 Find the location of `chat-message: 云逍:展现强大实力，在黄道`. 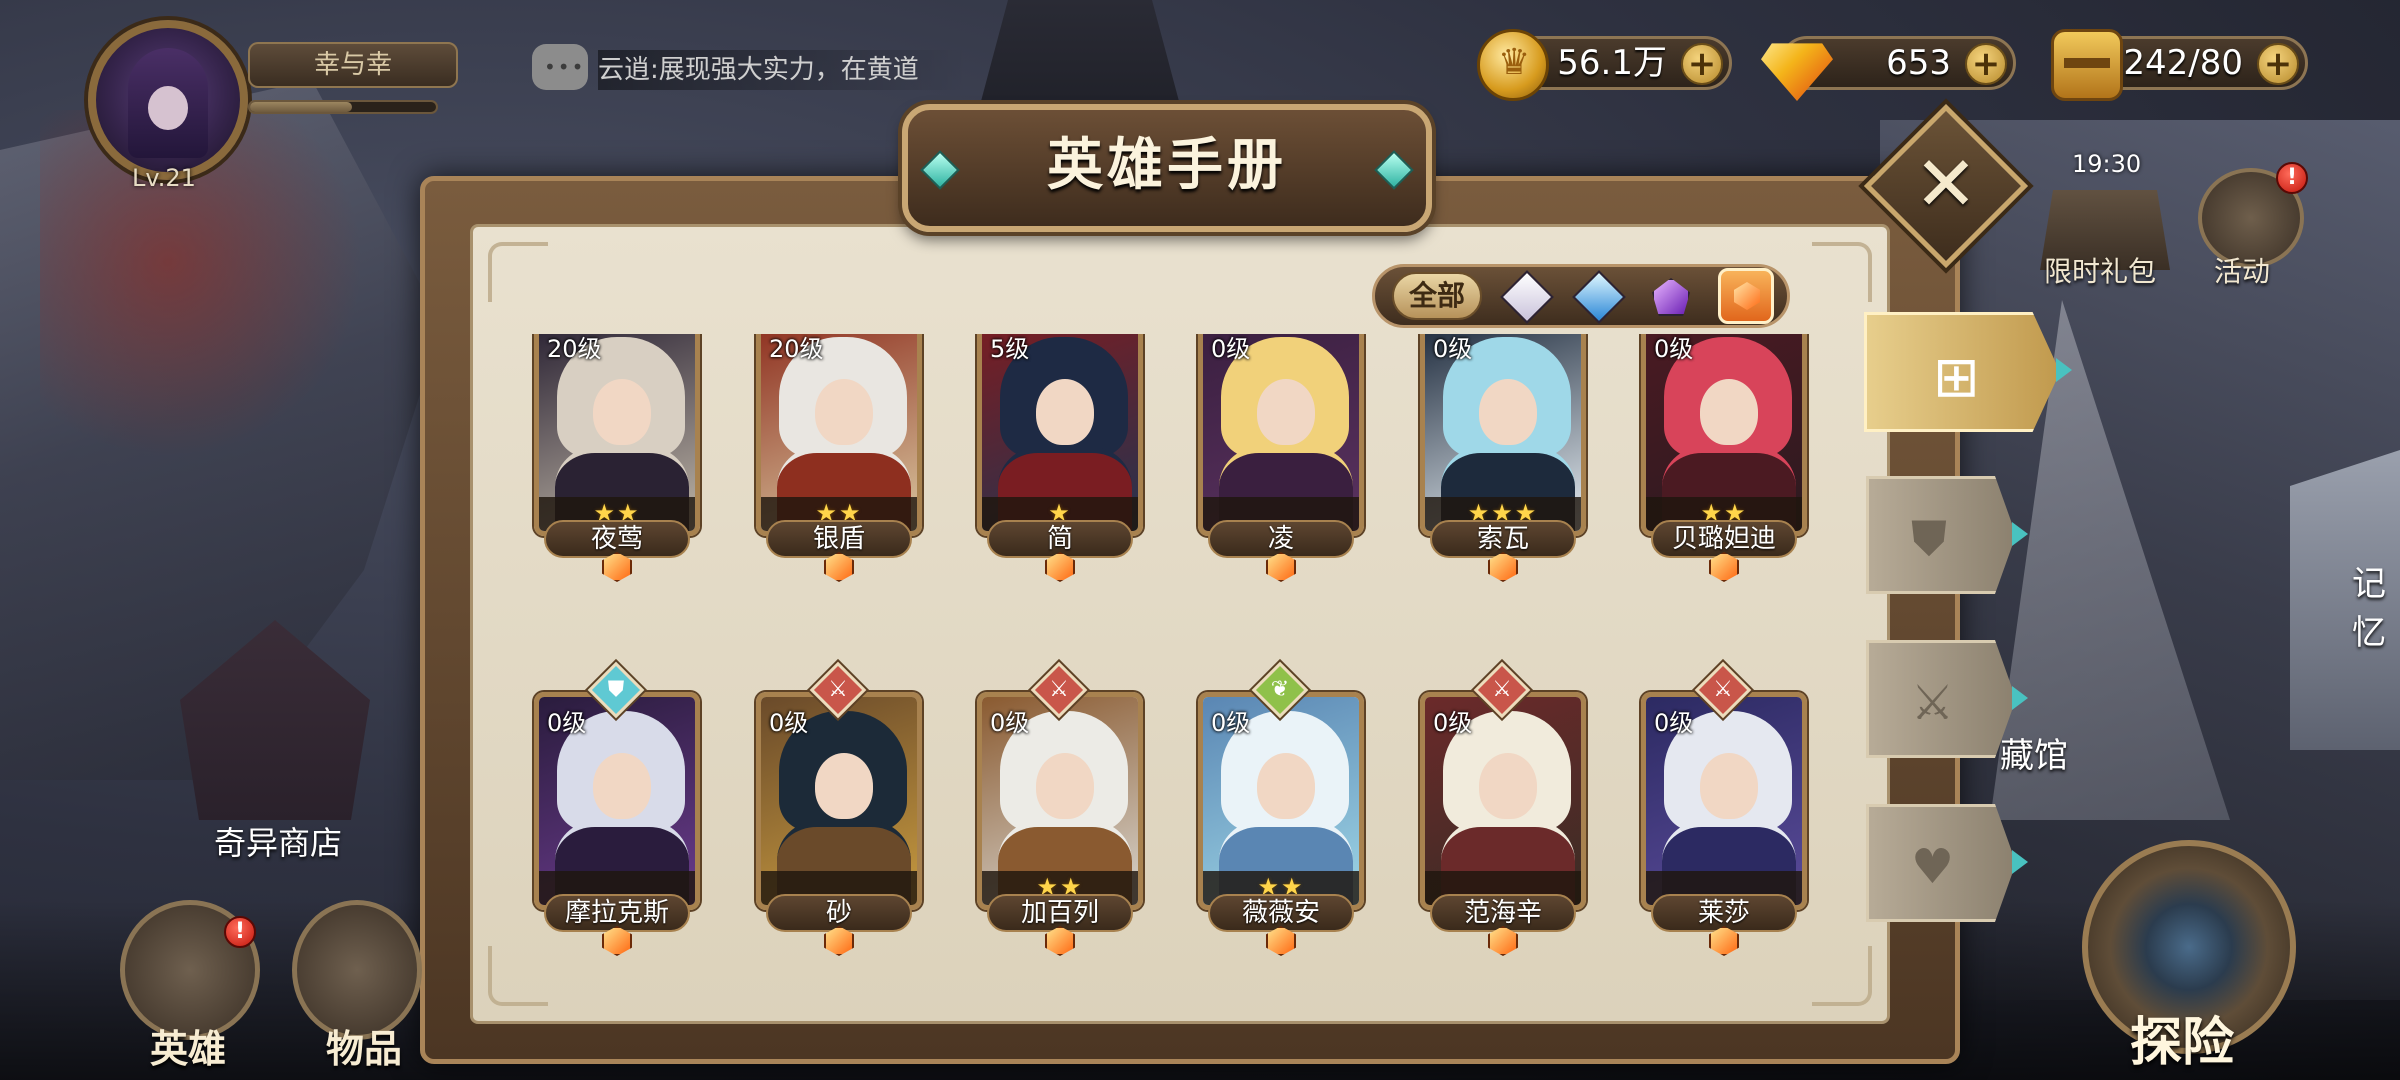

chat-message: 云逍:展现强大实力，在黄道 is located at coordinates (783, 70).